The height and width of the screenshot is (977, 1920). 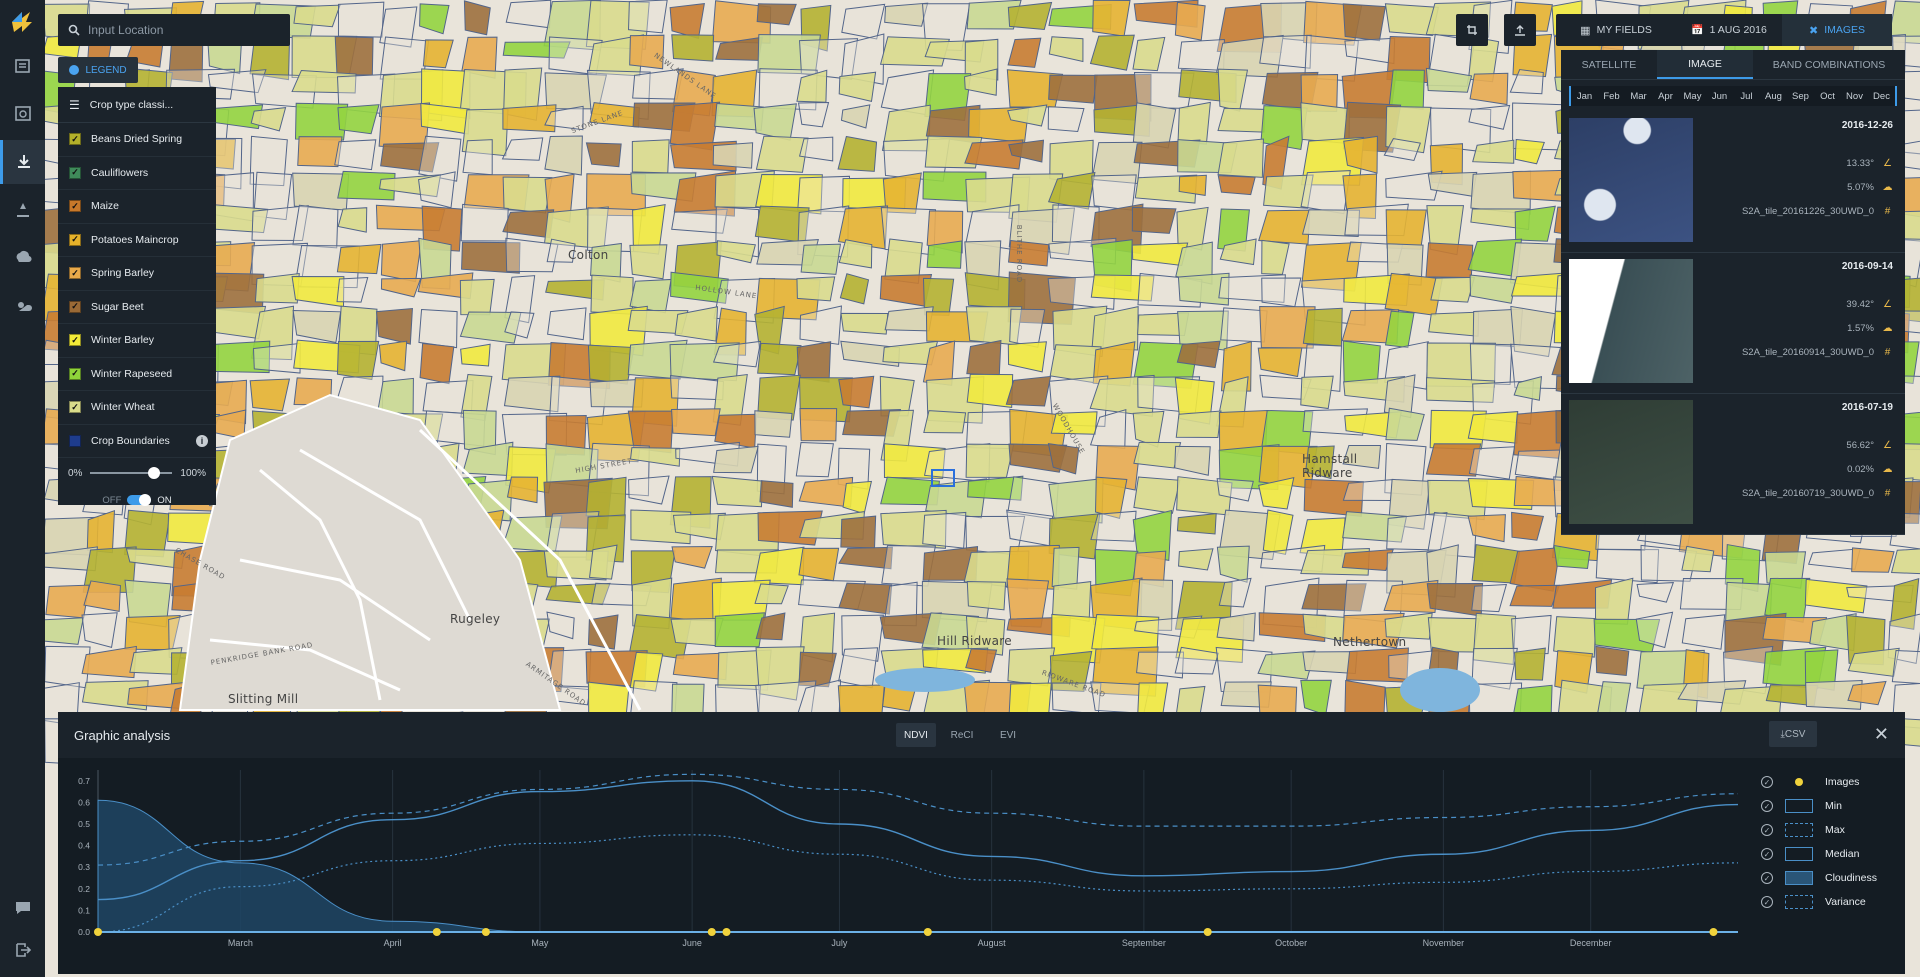 What do you see at coordinates (1705, 64) in the screenshot?
I see `tab-image: IMAGE` at bounding box center [1705, 64].